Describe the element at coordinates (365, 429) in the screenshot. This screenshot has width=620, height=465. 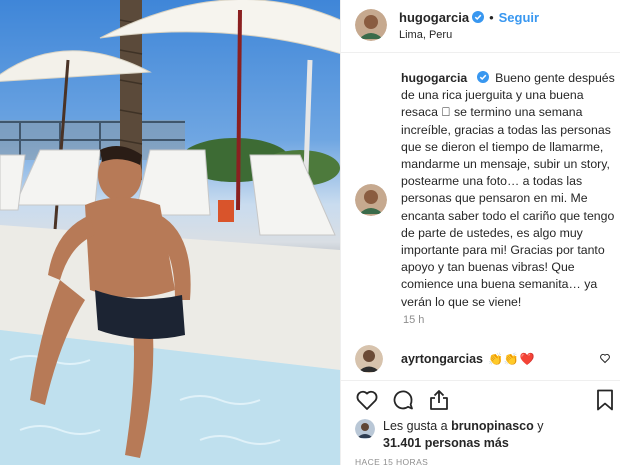
I see `liker-avatar` at that location.